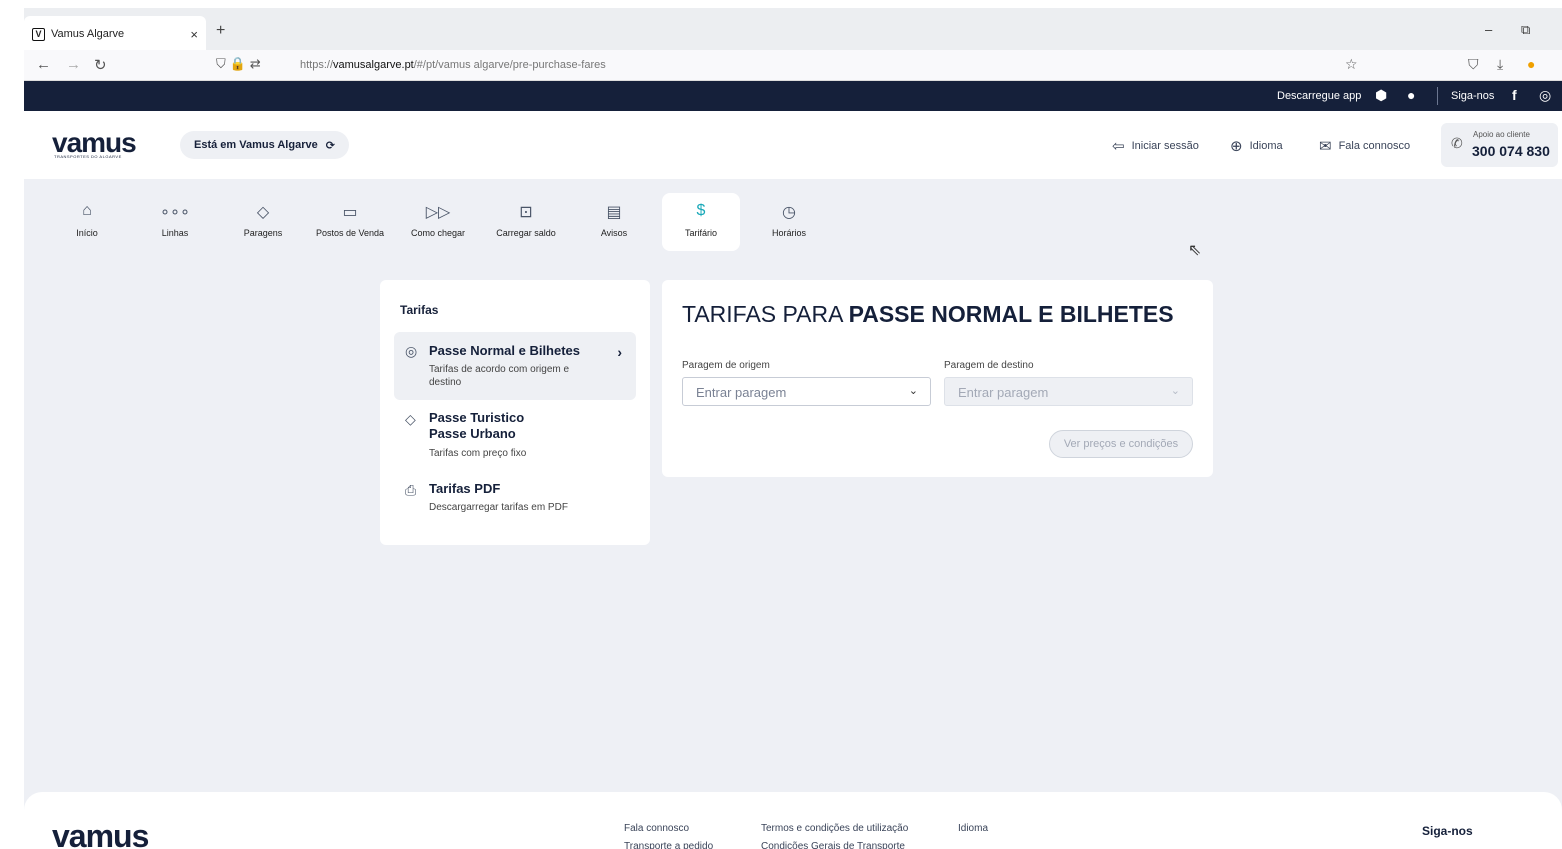 The width and height of the screenshot is (1562, 849). I want to click on support-number: 300 074 830, so click(1511, 151).